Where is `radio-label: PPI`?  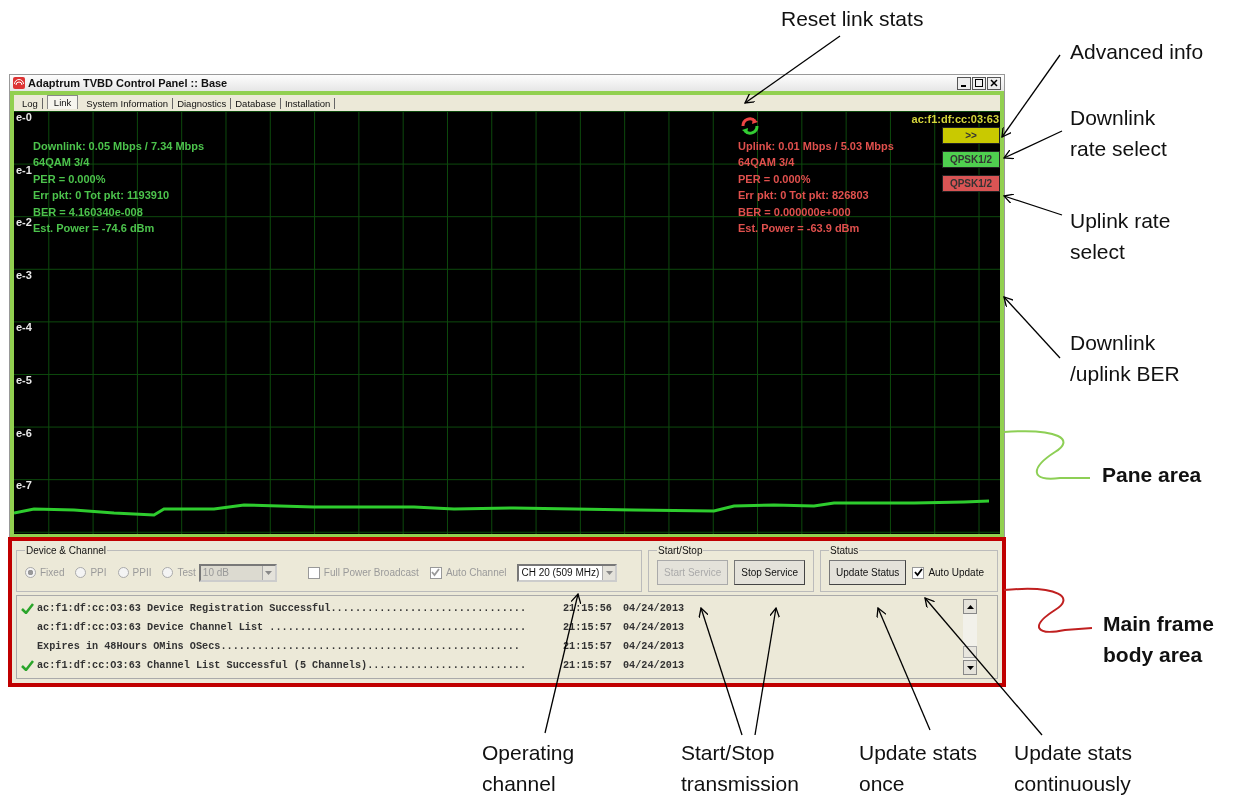
radio-label: PPI is located at coordinates (98, 572).